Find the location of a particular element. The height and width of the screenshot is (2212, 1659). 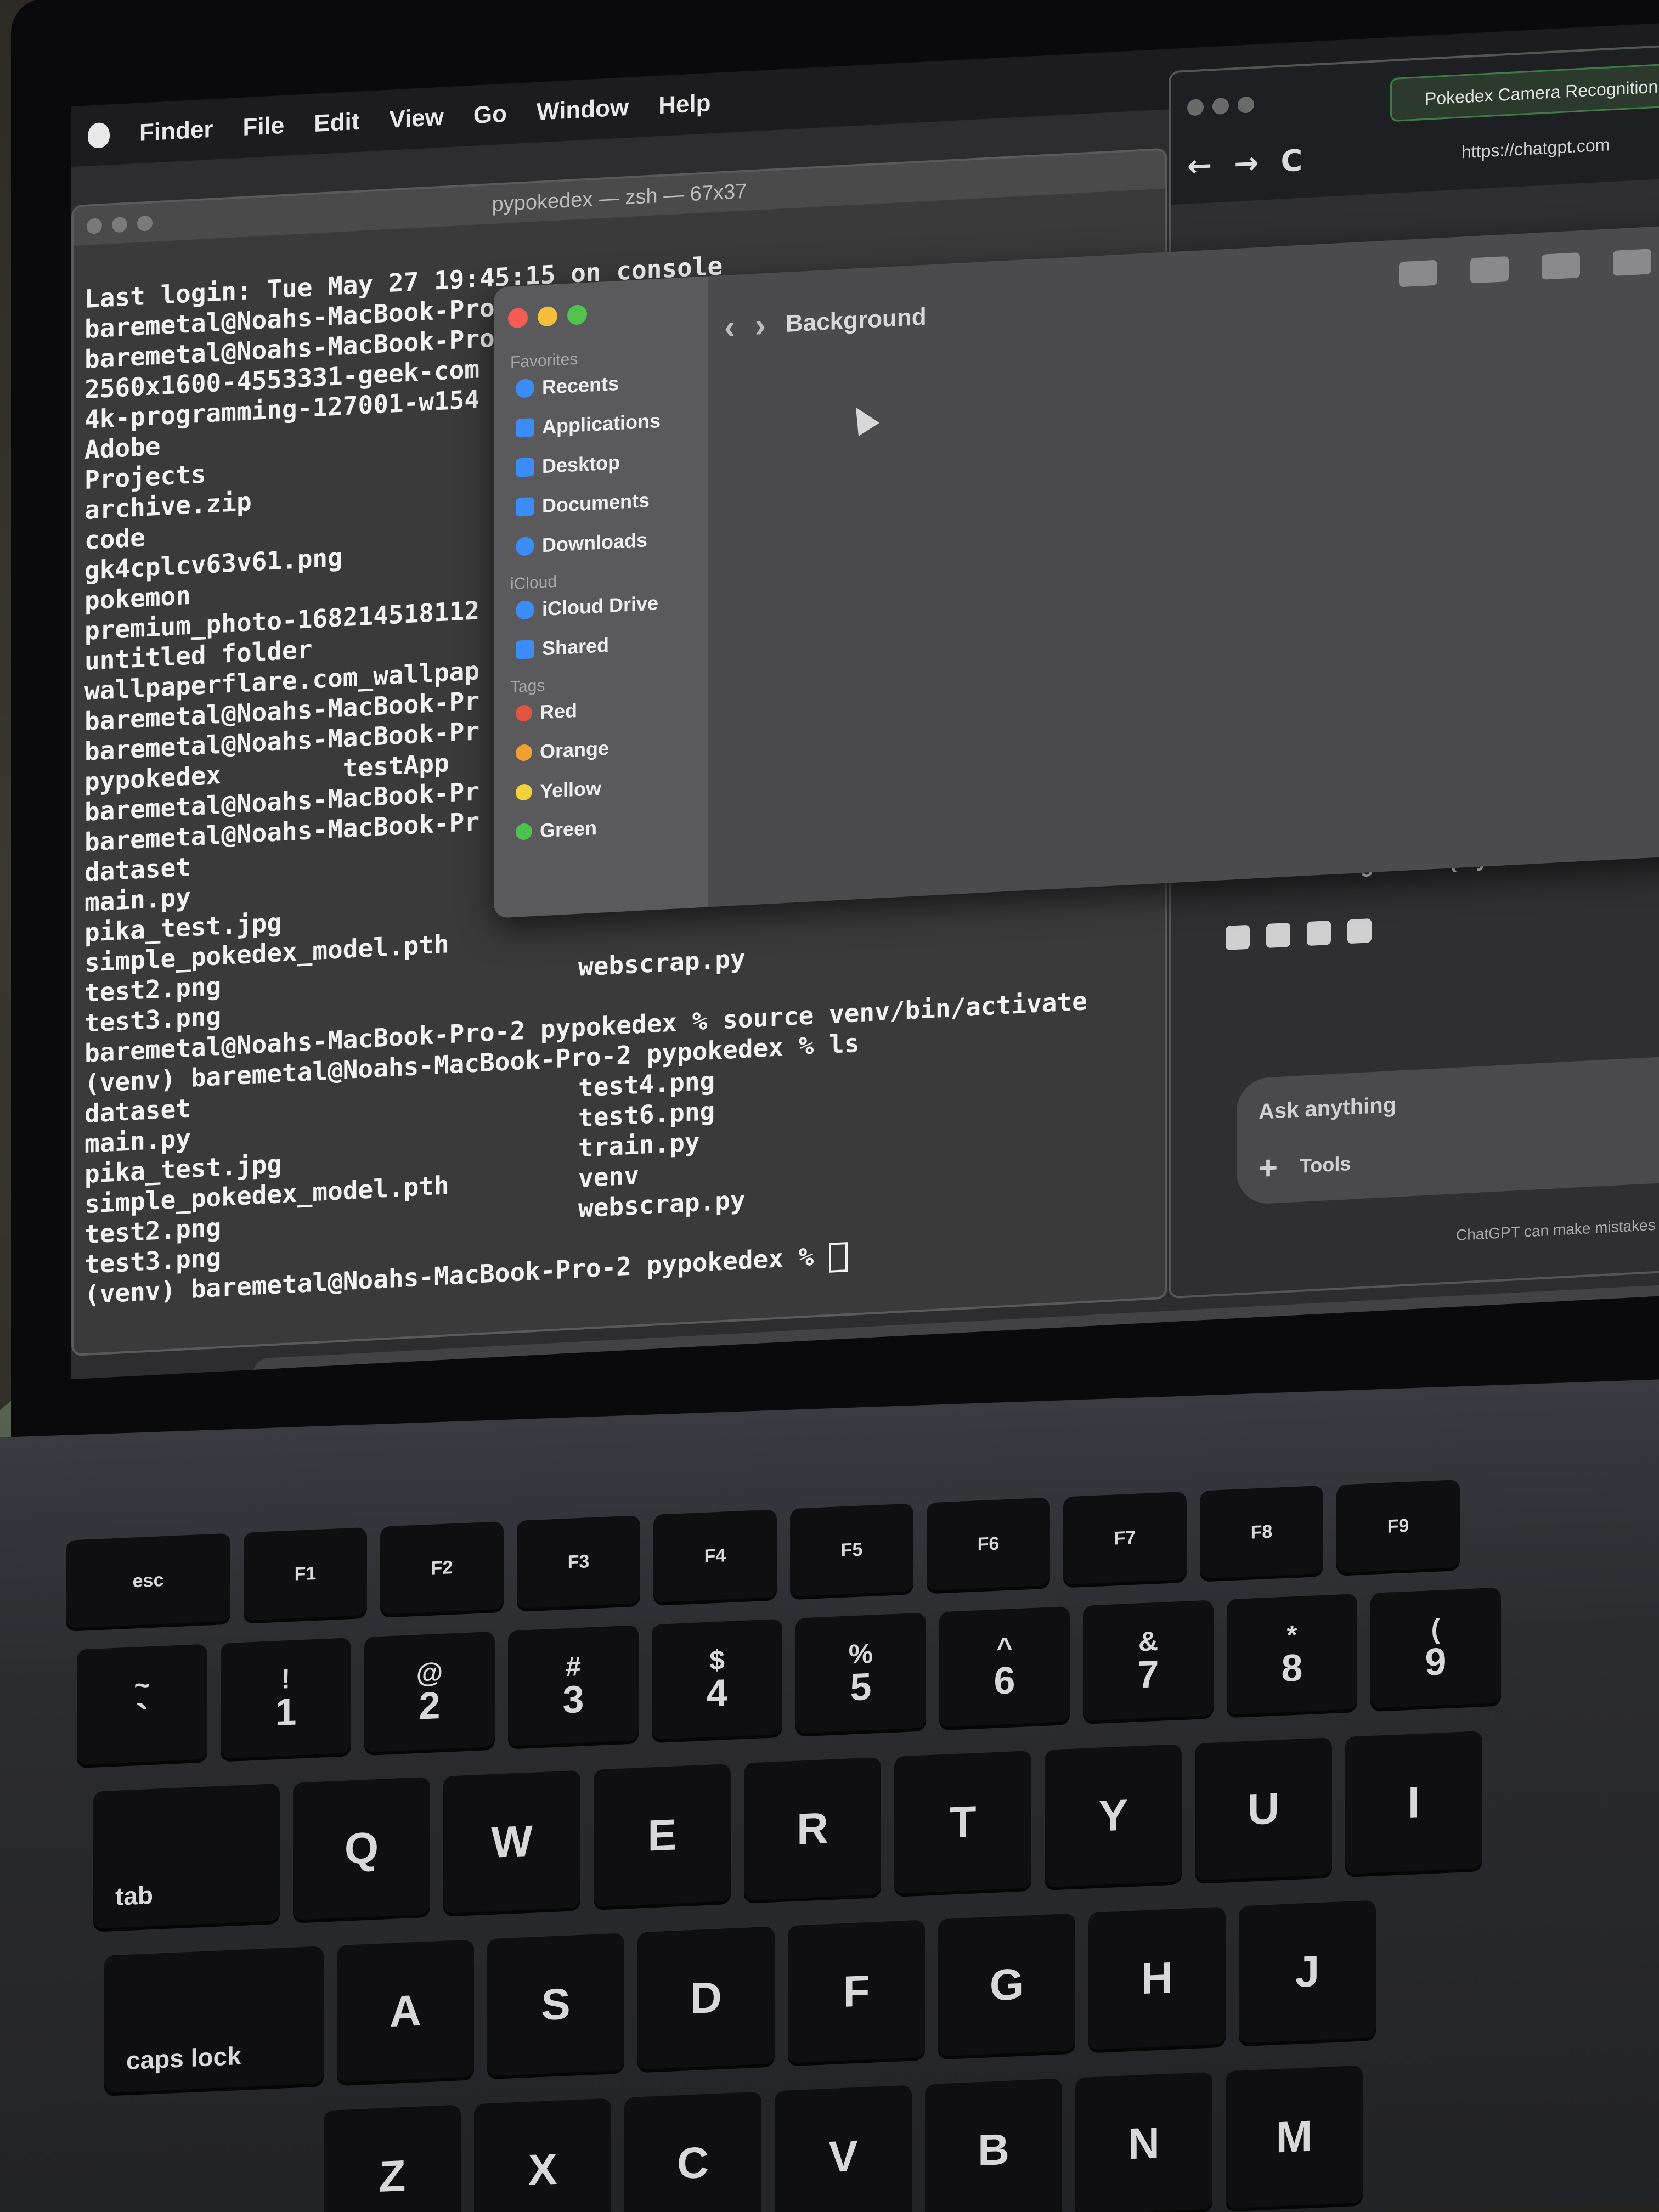

key-5: % 5 is located at coordinates (861, 1673).